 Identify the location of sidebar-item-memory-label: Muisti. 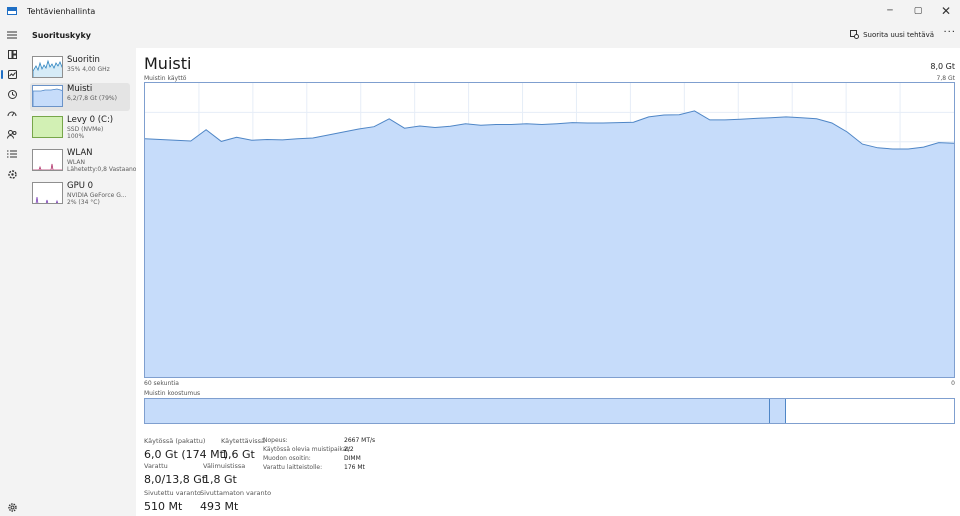
(80, 89).